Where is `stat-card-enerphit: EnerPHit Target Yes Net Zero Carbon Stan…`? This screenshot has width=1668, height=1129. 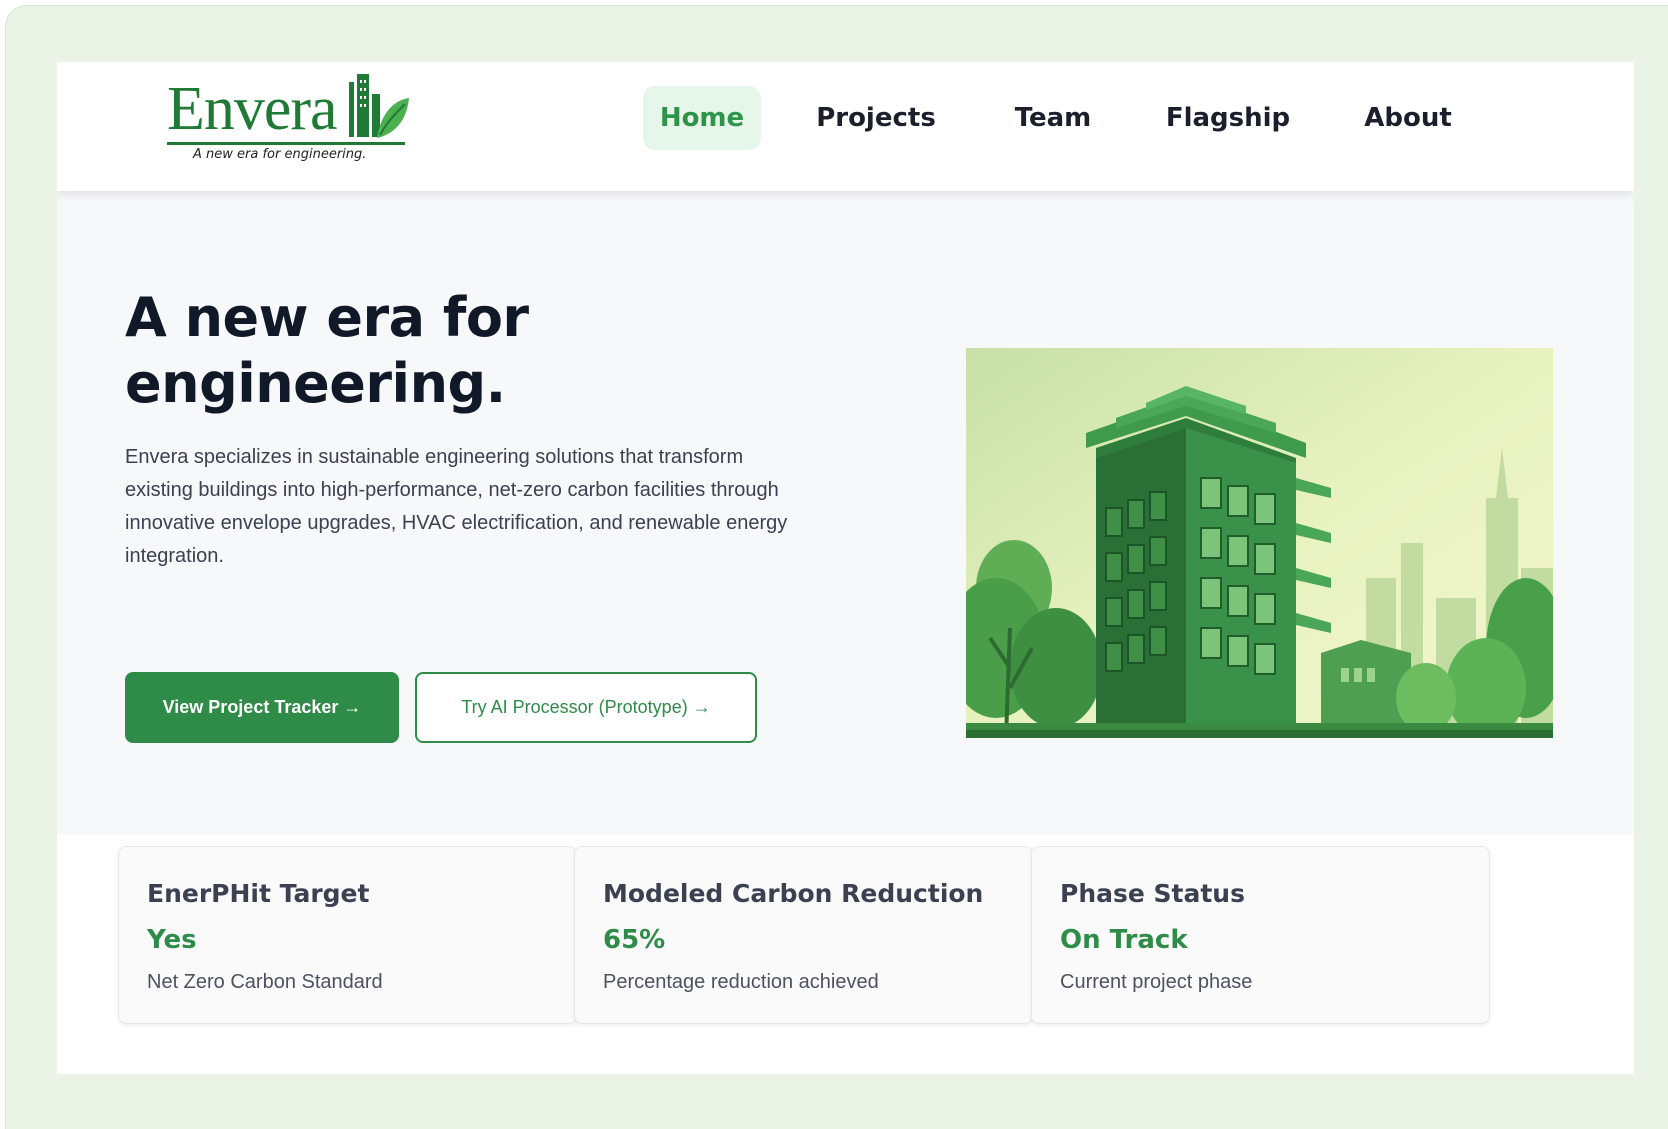 stat-card-enerphit: EnerPHit Target Yes Net Zero Carbon Stan… is located at coordinates (347, 935).